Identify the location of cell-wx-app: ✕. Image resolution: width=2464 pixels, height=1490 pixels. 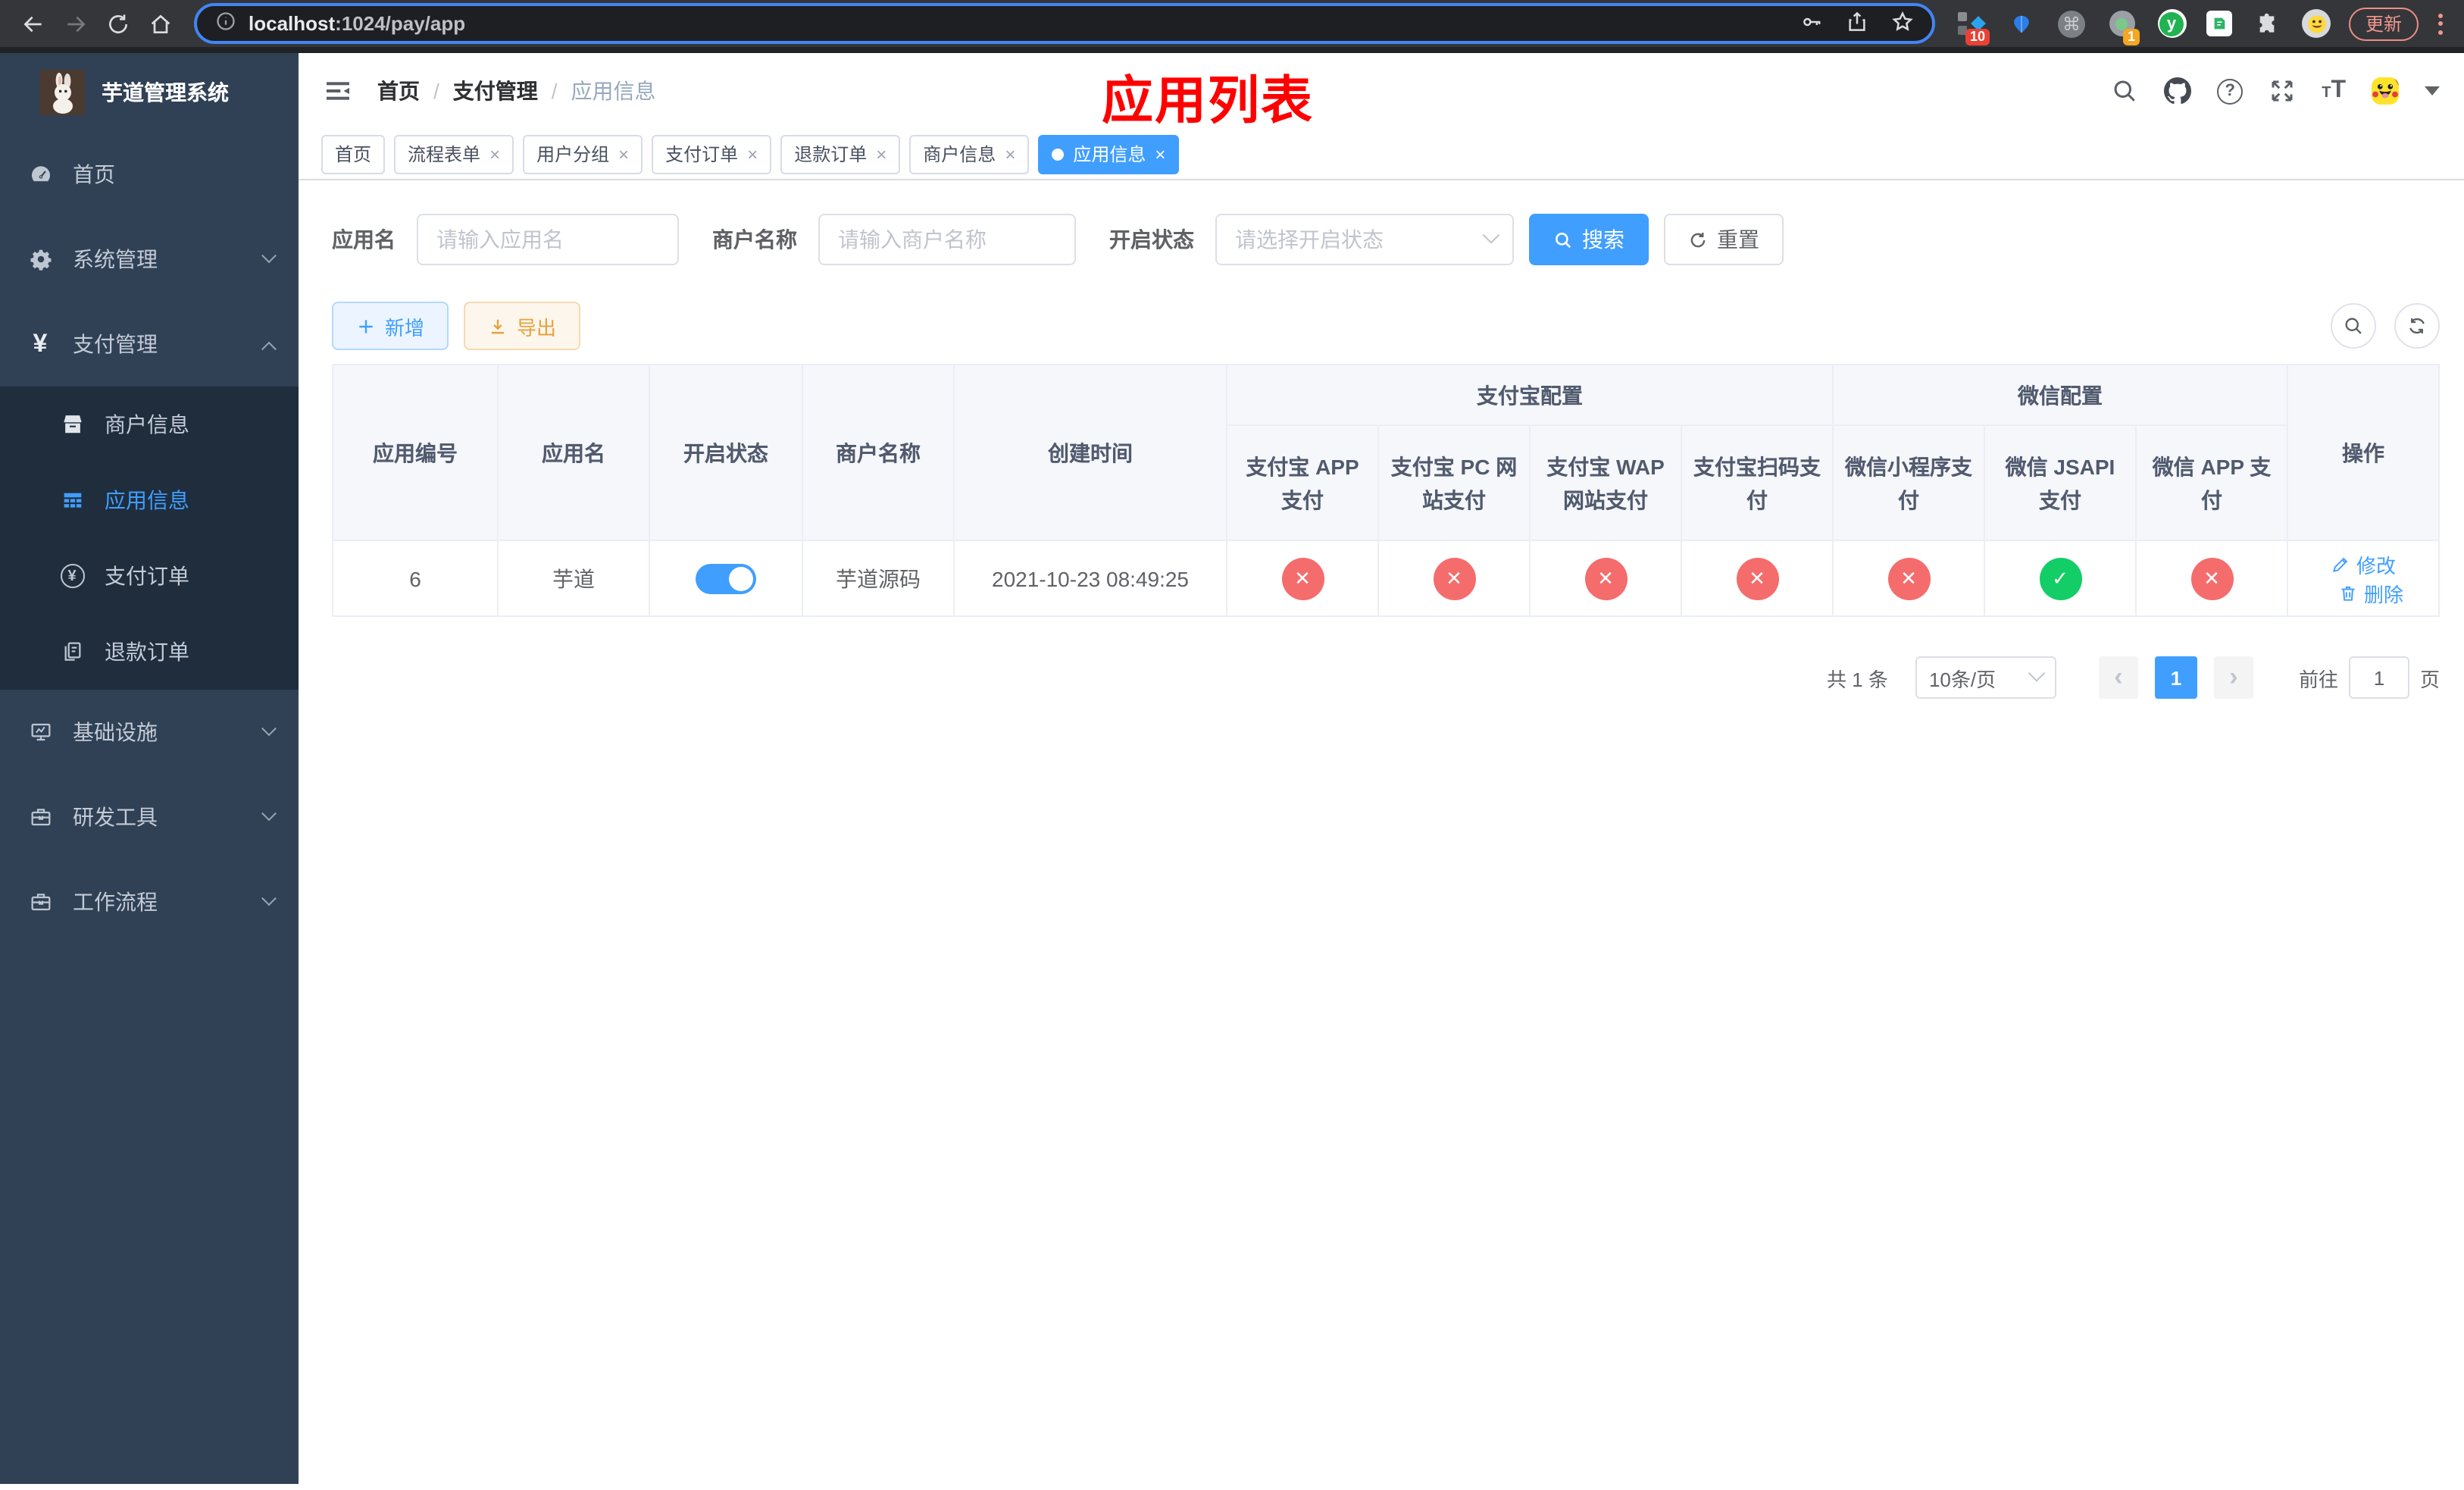
(2211, 578).